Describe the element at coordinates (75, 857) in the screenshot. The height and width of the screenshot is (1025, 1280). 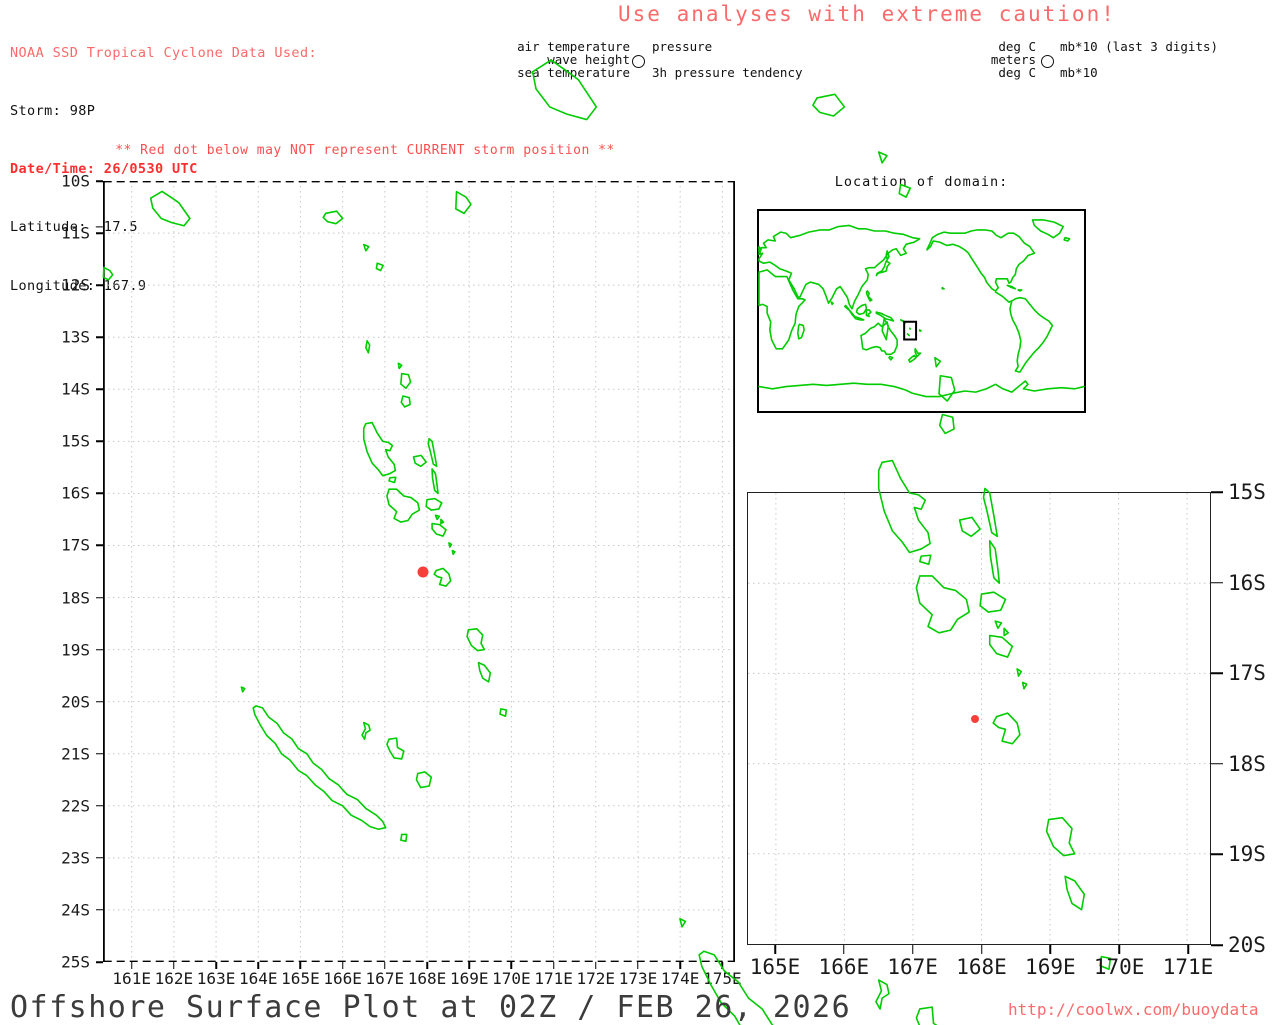
I see `lat-tick-label: 23S` at that location.